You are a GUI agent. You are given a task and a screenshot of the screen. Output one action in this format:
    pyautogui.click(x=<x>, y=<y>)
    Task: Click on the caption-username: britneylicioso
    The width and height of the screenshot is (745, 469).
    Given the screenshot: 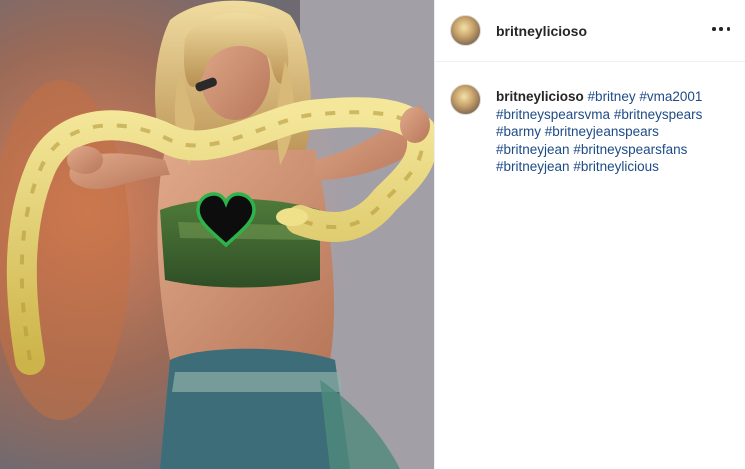 What is the action you would take?
    pyautogui.click(x=540, y=96)
    